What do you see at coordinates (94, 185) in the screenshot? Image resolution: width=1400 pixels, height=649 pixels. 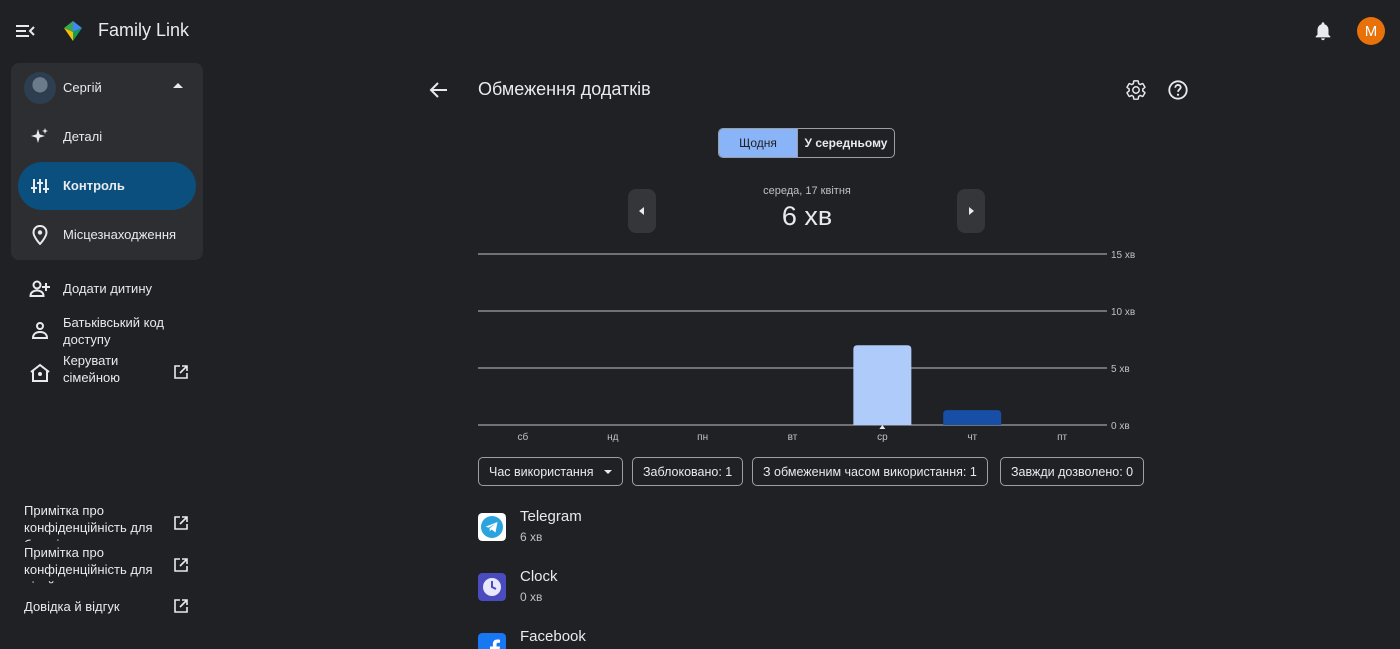 I see `sidebar-item-label: Контроль` at bounding box center [94, 185].